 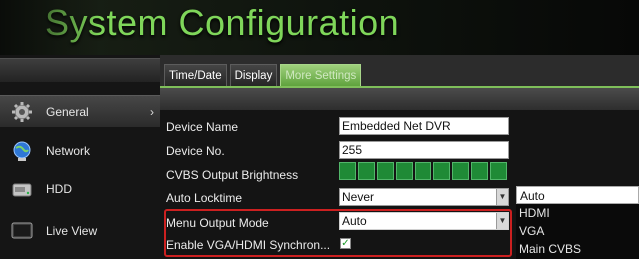 What do you see at coordinates (59, 189) in the screenshot?
I see `sidebar-item-label: HDD` at bounding box center [59, 189].